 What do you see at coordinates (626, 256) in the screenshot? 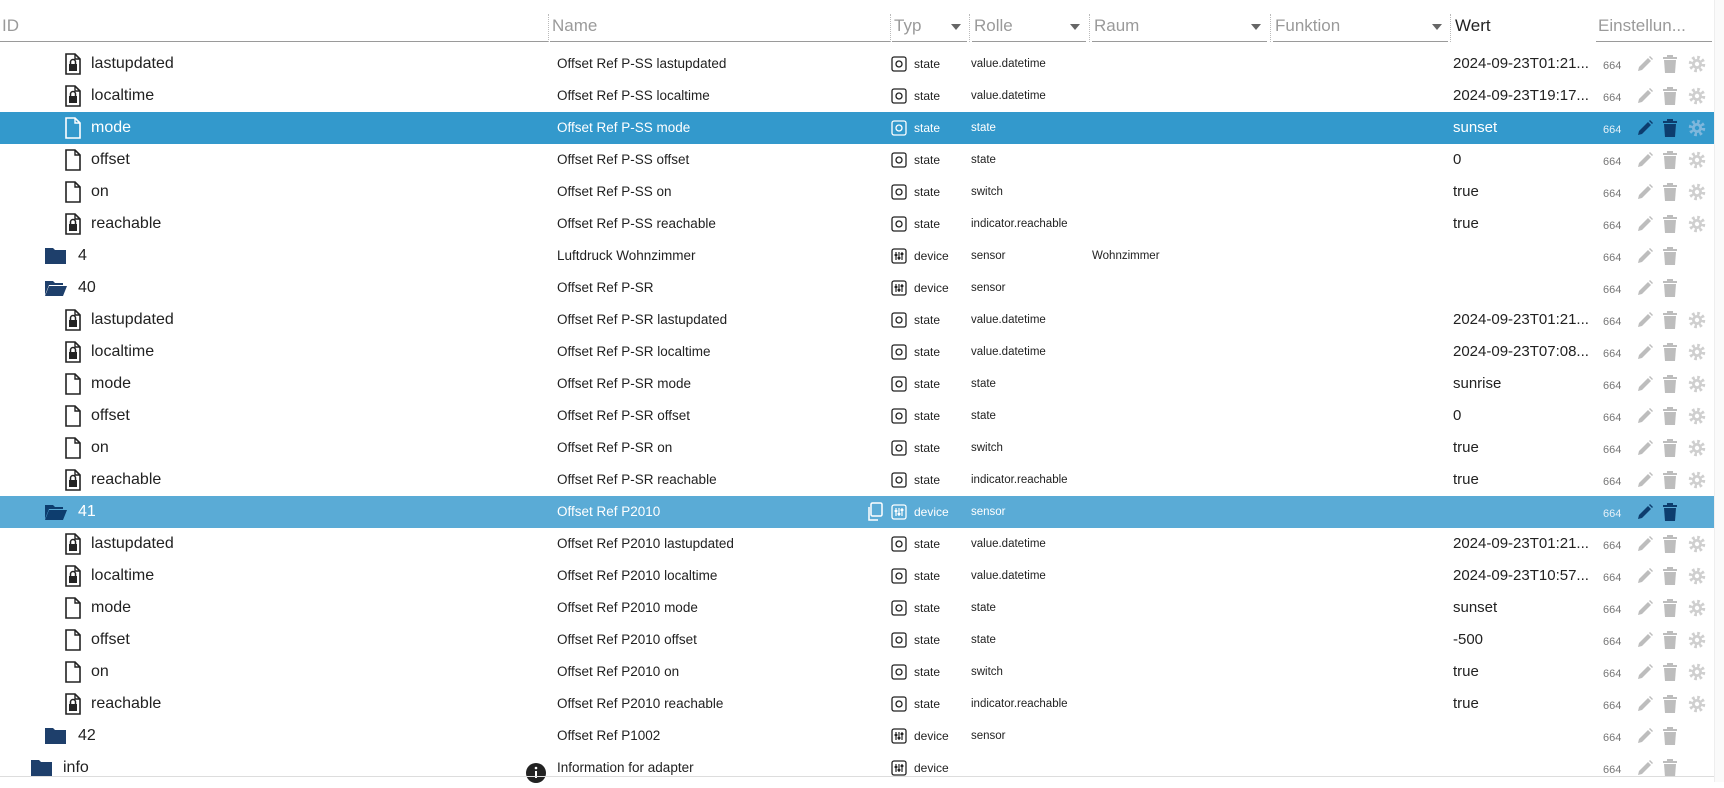
I see `object-name: Luftdruck Wohnzimmer` at bounding box center [626, 256].